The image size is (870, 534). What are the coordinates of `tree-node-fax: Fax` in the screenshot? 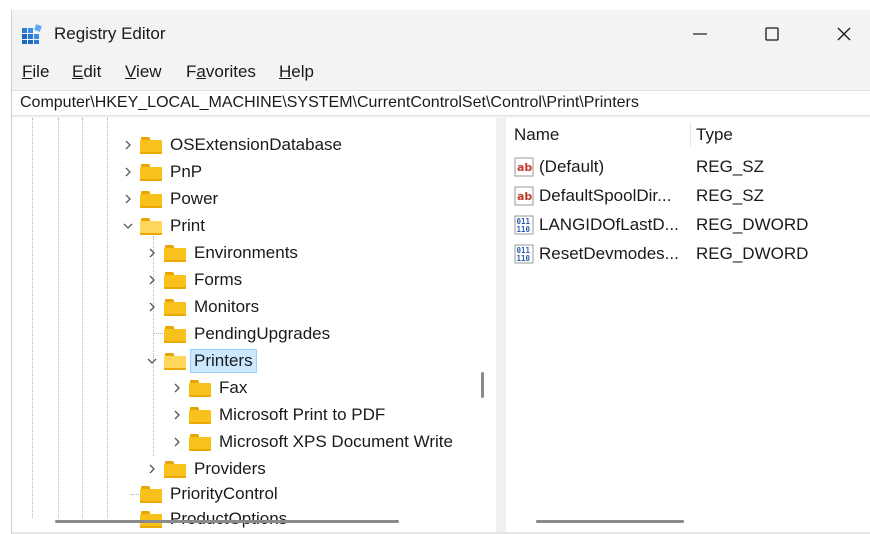 It's located at (208, 388).